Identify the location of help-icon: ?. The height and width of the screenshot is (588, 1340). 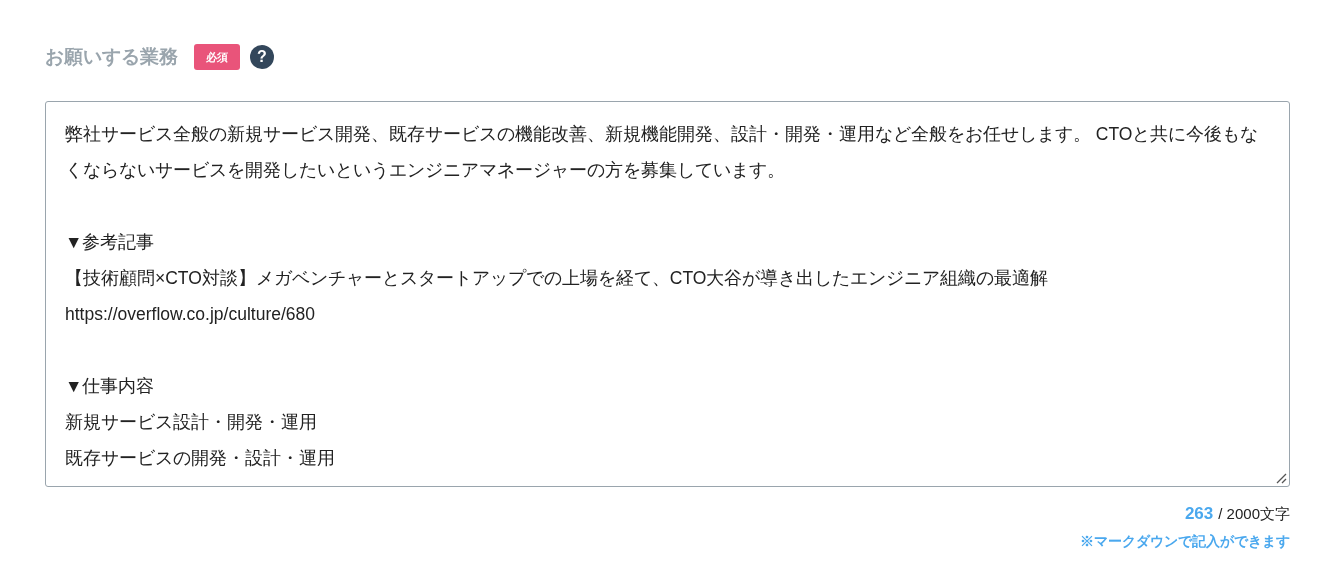
(262, 57).